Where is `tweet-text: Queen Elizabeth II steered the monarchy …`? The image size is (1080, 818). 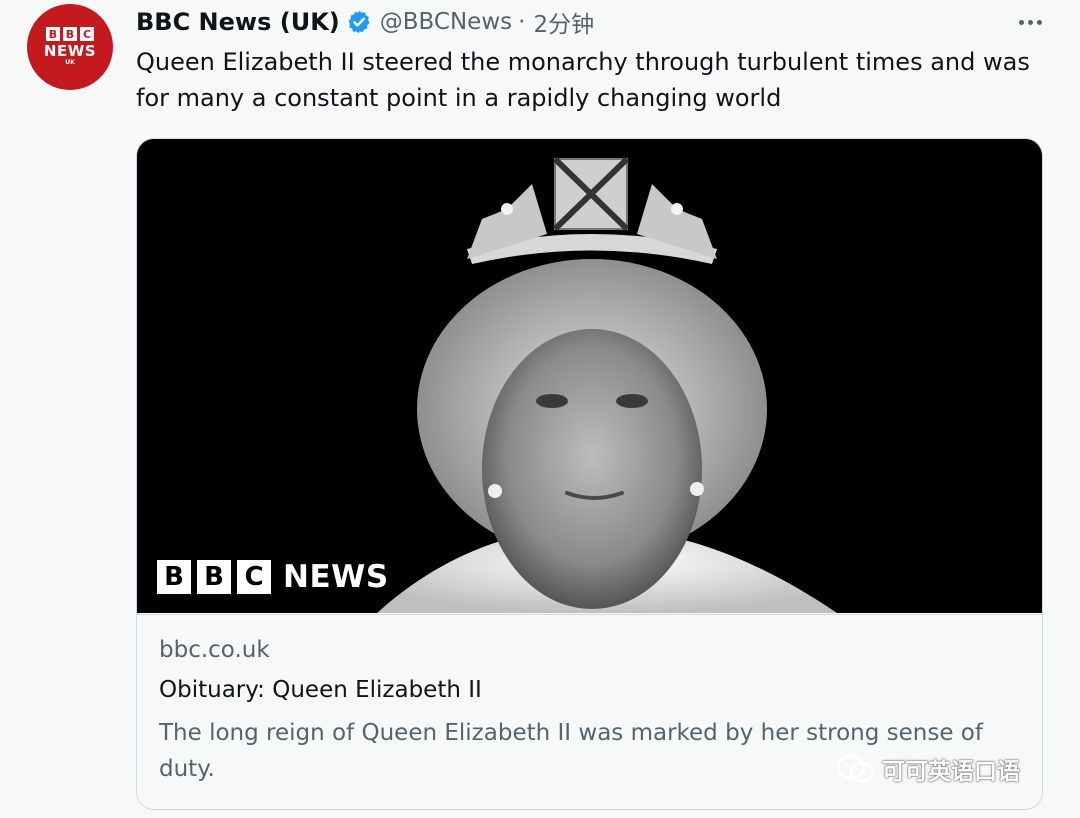 tweet-text: Queen Elizabeth II steered the monarchy … is located at coordinates (583, 80).